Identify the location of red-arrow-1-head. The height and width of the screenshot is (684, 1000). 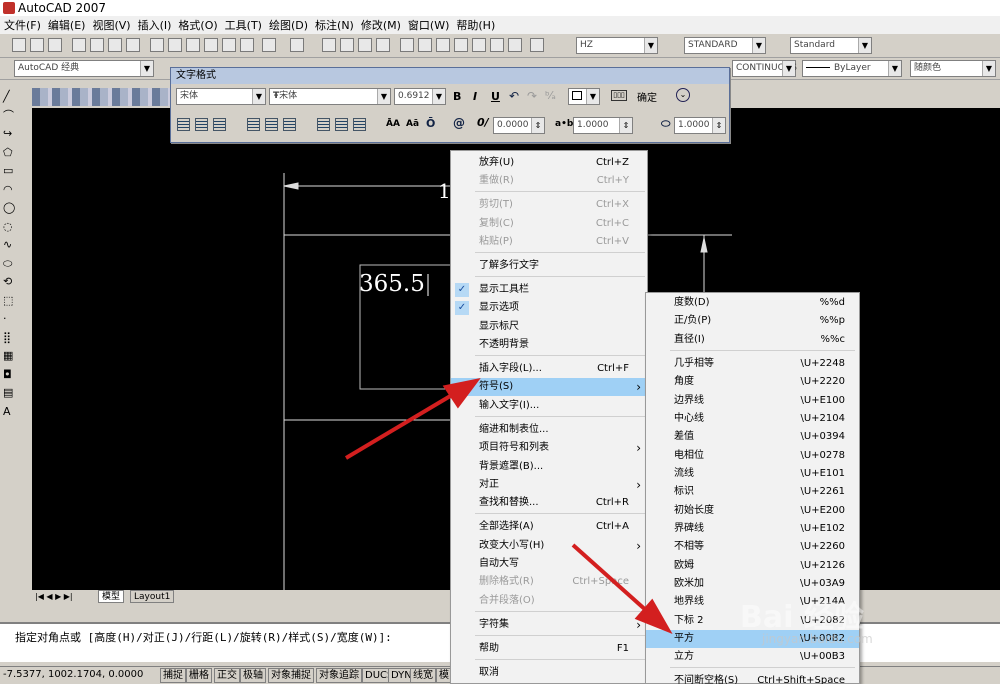
(461, 393).